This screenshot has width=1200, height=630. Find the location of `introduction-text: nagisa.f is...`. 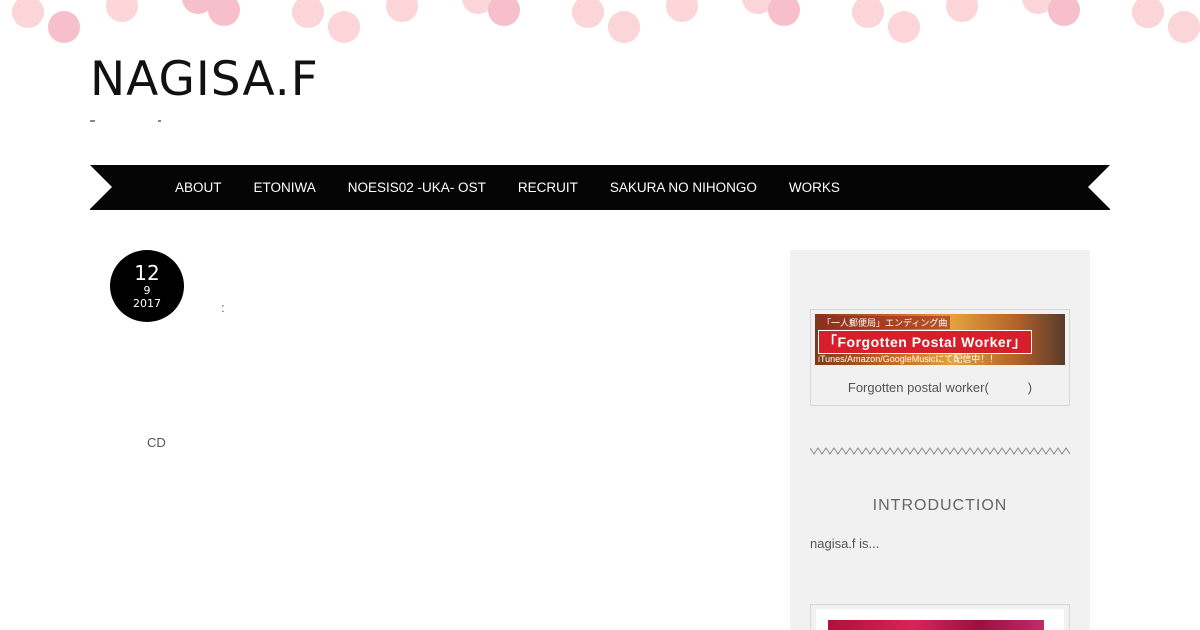

introduction-text: nagisa.f is... is located at coordinates (845, 543).